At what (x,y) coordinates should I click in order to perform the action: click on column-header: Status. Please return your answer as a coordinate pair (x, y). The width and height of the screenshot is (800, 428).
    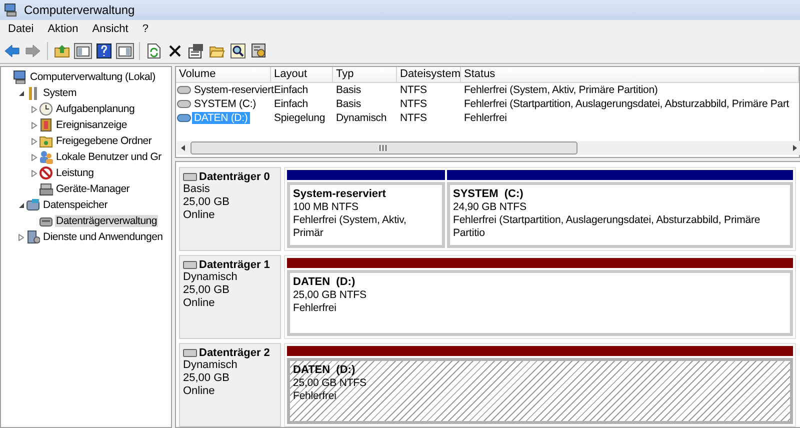
    Looking at the image, I should click on (630, 75).